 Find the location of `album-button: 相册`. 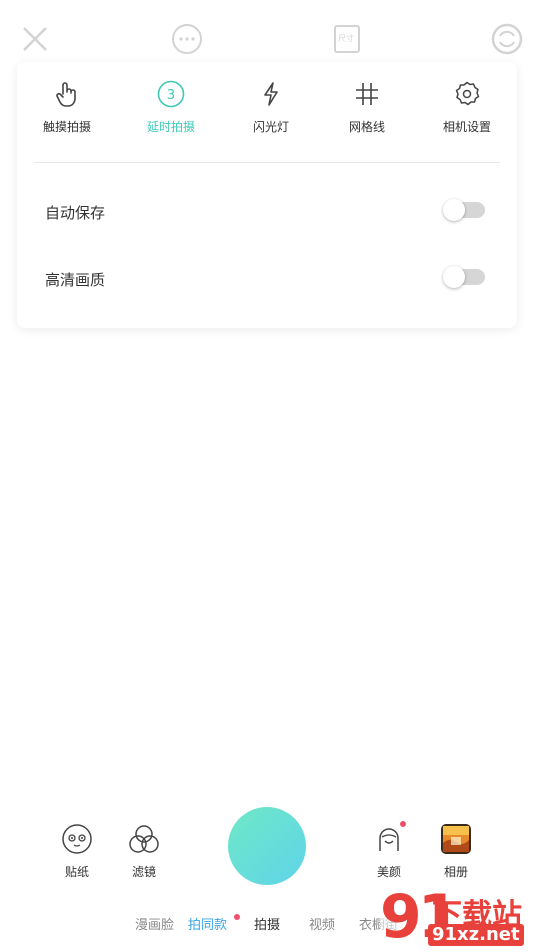

album-button: 相册 is located at coordinates (456, 851).